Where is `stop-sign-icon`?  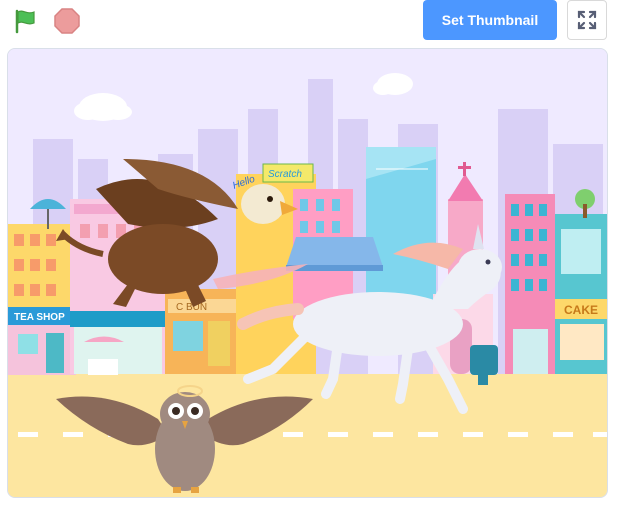 stop-sign-icon is located at coordinates (67, 21).